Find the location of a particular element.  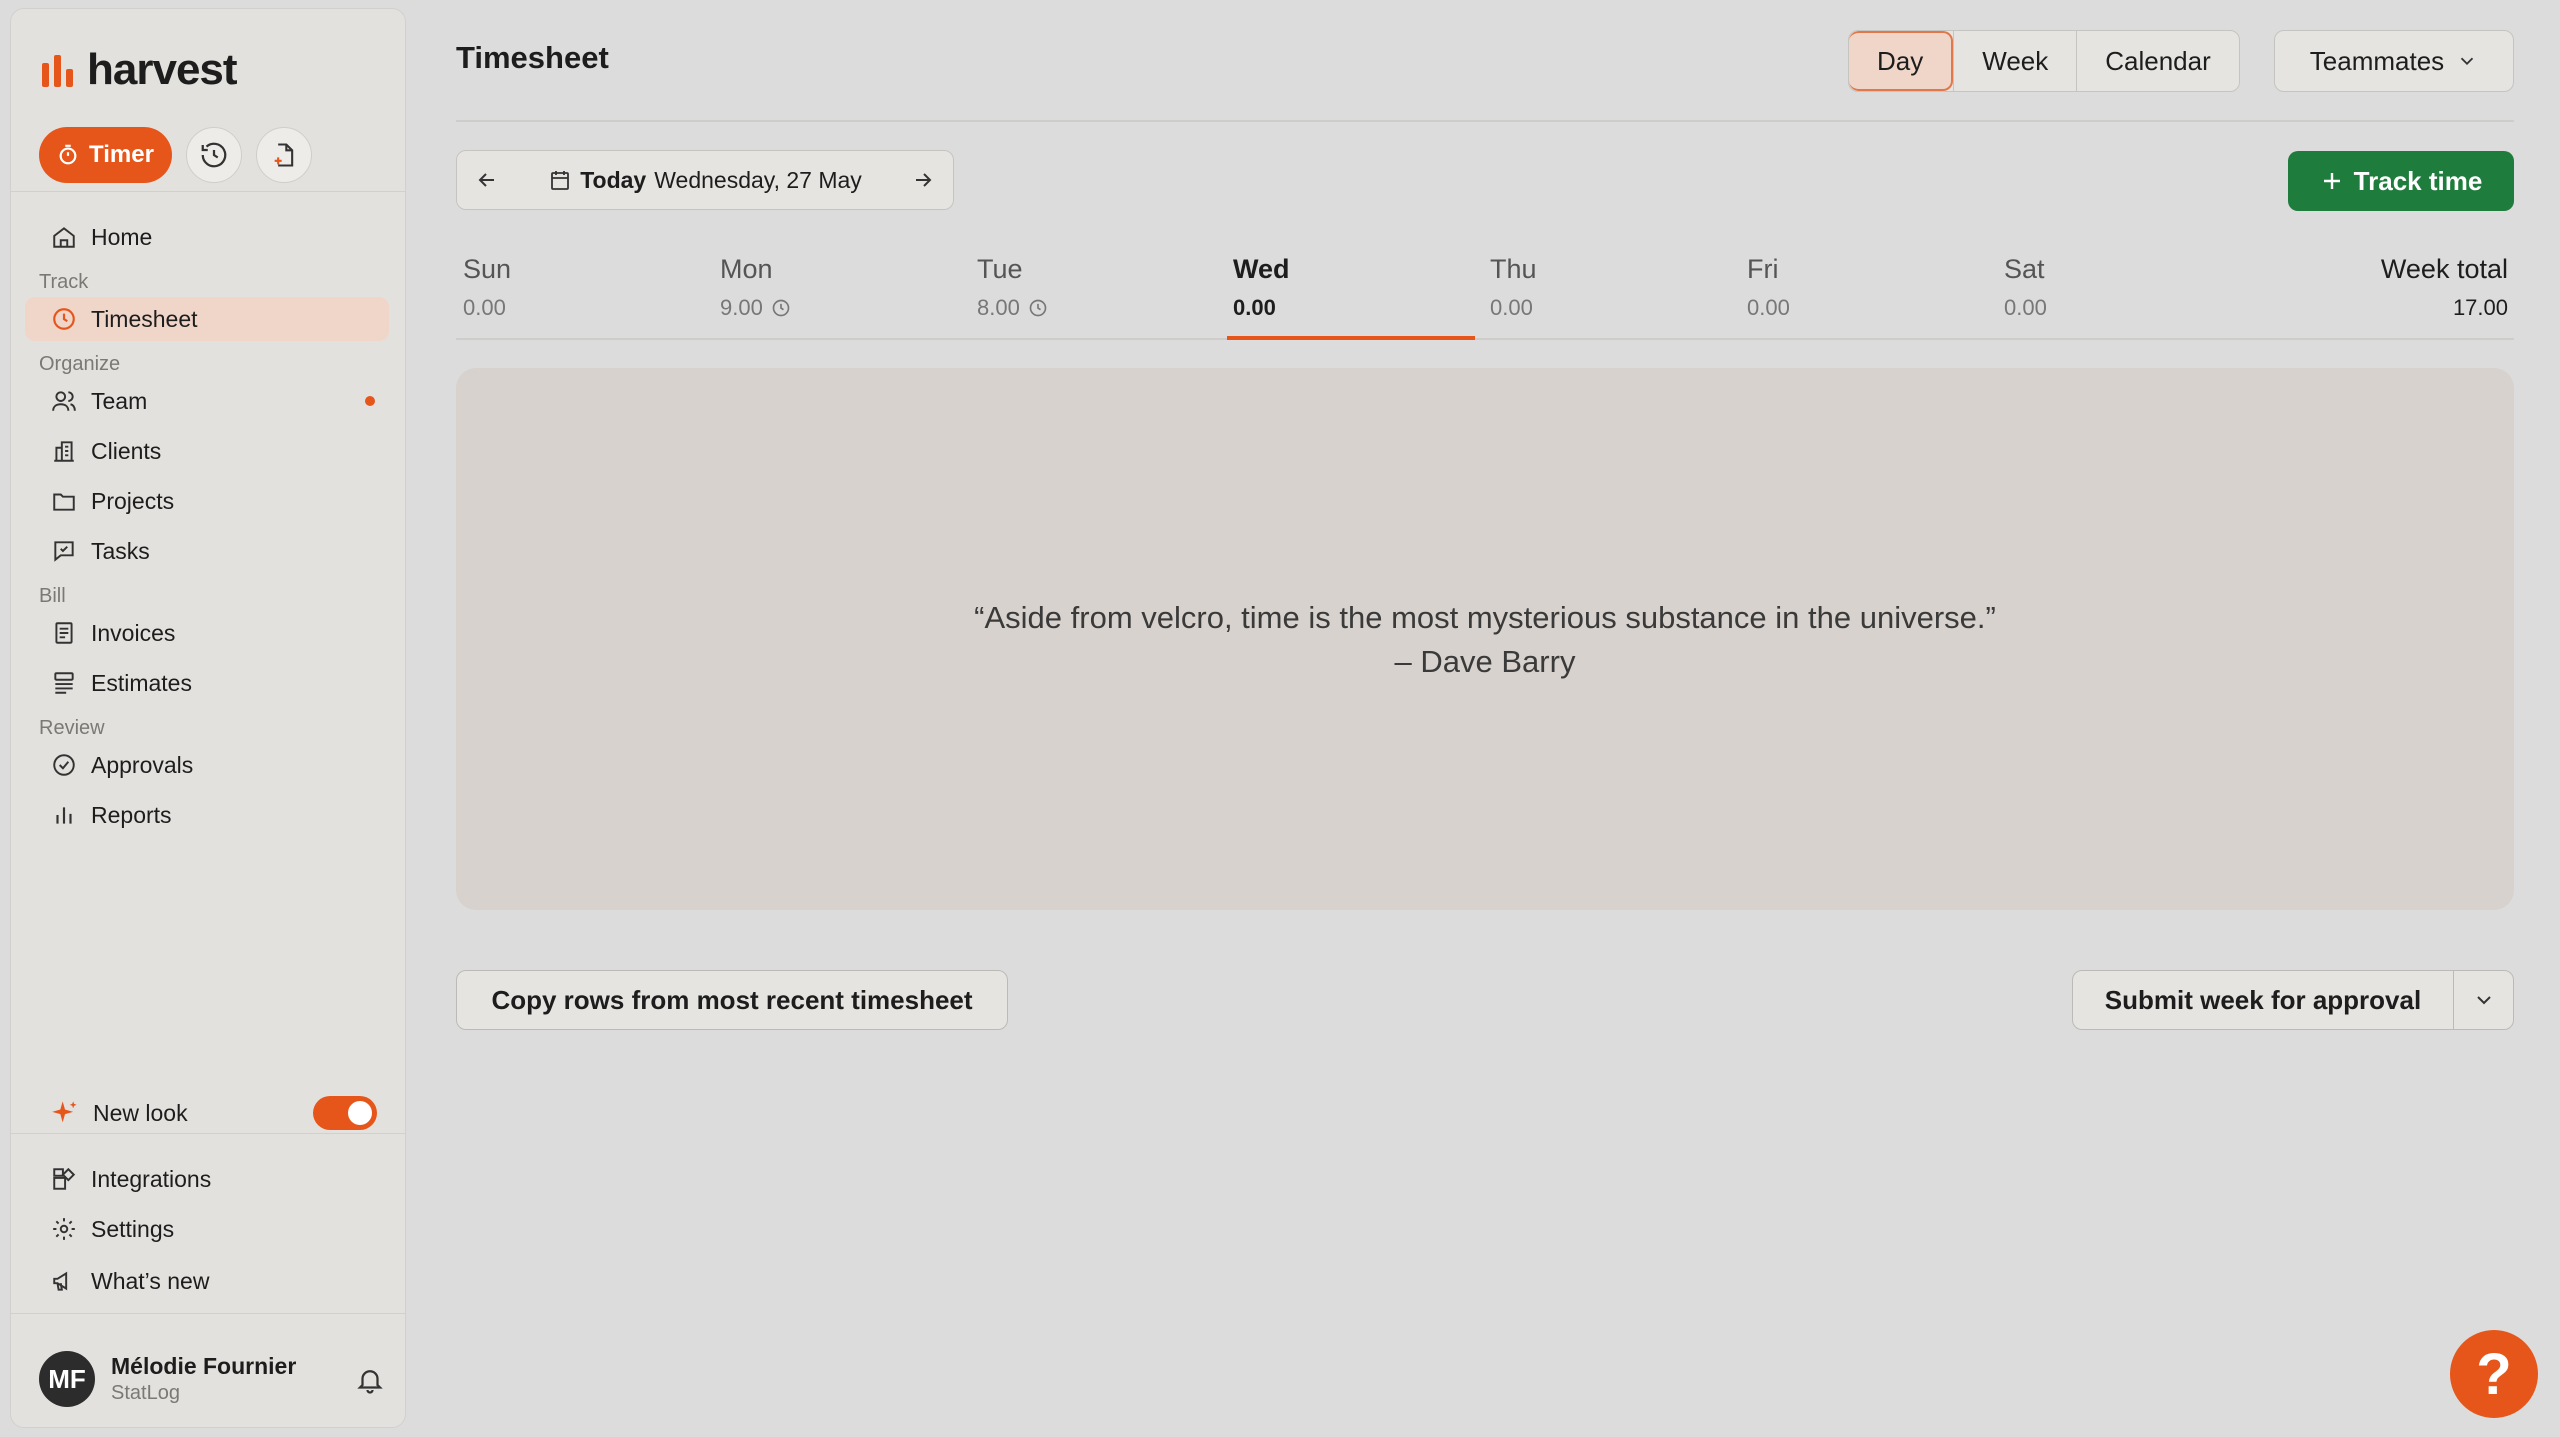

submit-week-button: Submit week for approval is located at coordinates (2263, 1000).